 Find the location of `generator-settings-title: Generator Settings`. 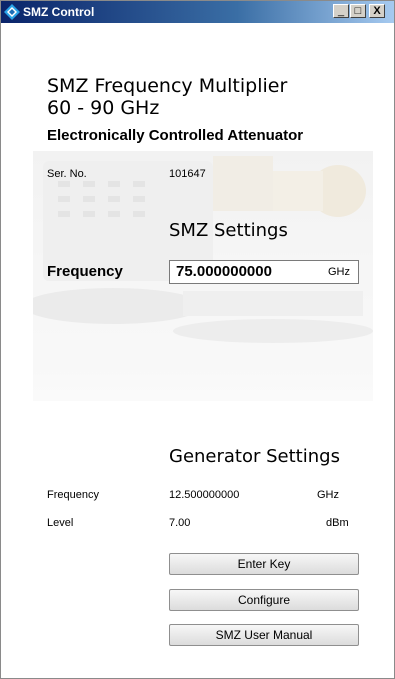

generator-settings-title: Generator Settings is located at coordinates (254, 456).